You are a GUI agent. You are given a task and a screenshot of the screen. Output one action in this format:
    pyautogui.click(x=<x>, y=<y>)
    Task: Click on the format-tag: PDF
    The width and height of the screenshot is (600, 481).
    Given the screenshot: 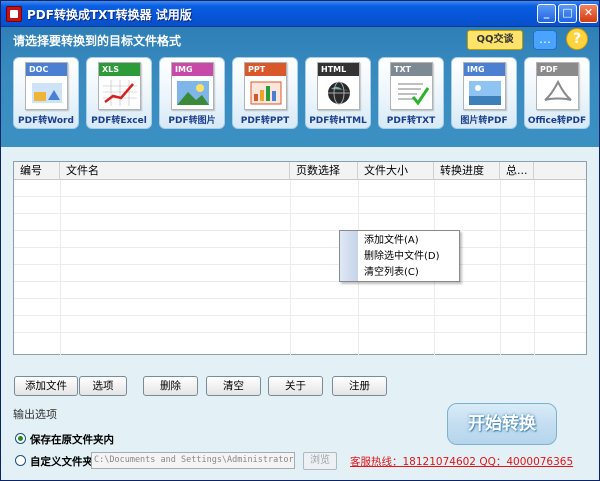 What is the action you would take?
    pyautogui.click(x=557, y=69)
    